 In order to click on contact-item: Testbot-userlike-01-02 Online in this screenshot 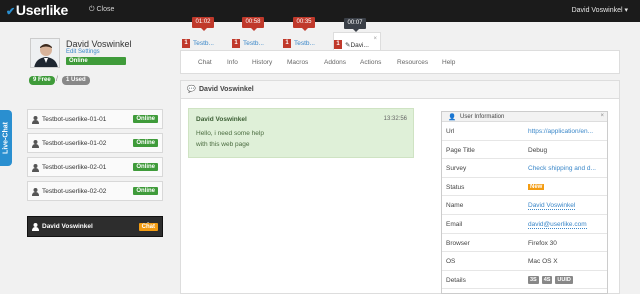, I will do `click(95, 143)`.